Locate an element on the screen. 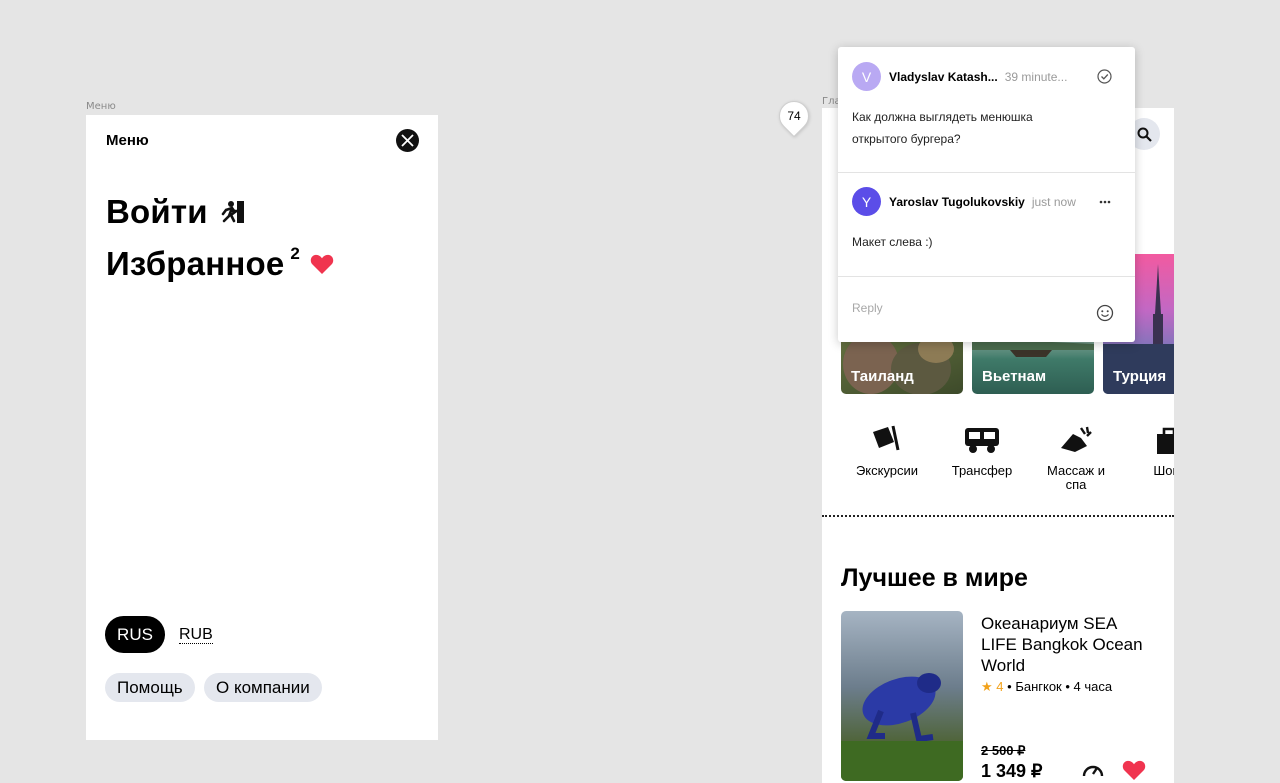 This screenshot has width=1280, height=783. comment-author: Yaroslav Tugolukovskiy is located at coordinates (957, 201).